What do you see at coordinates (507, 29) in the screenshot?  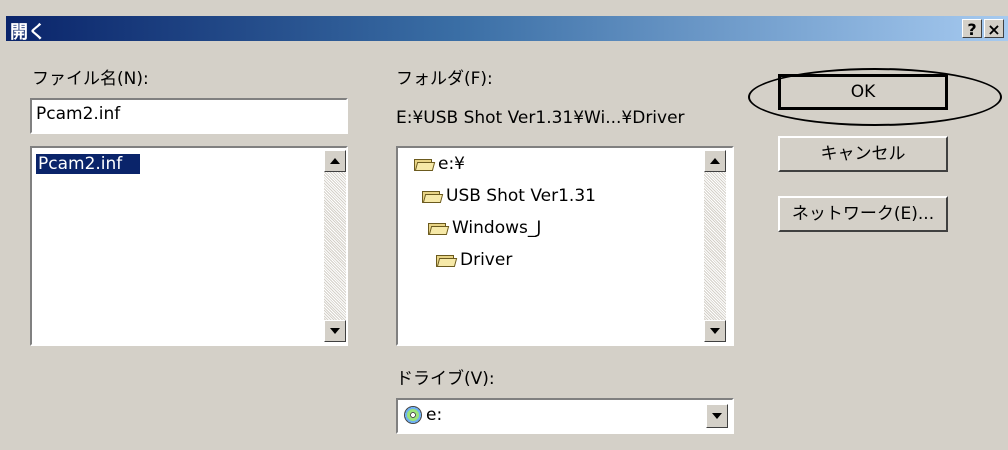 I see `title-bar: 開く ? ×` at bounding box center [507, 29].